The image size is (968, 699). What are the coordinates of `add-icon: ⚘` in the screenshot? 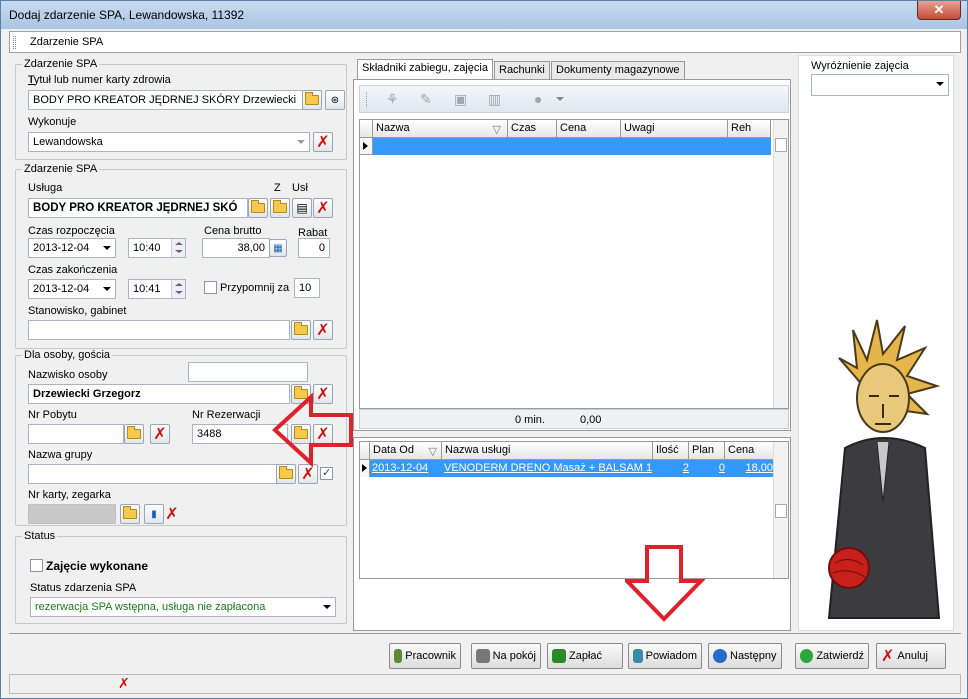 It's located at (392, 99).